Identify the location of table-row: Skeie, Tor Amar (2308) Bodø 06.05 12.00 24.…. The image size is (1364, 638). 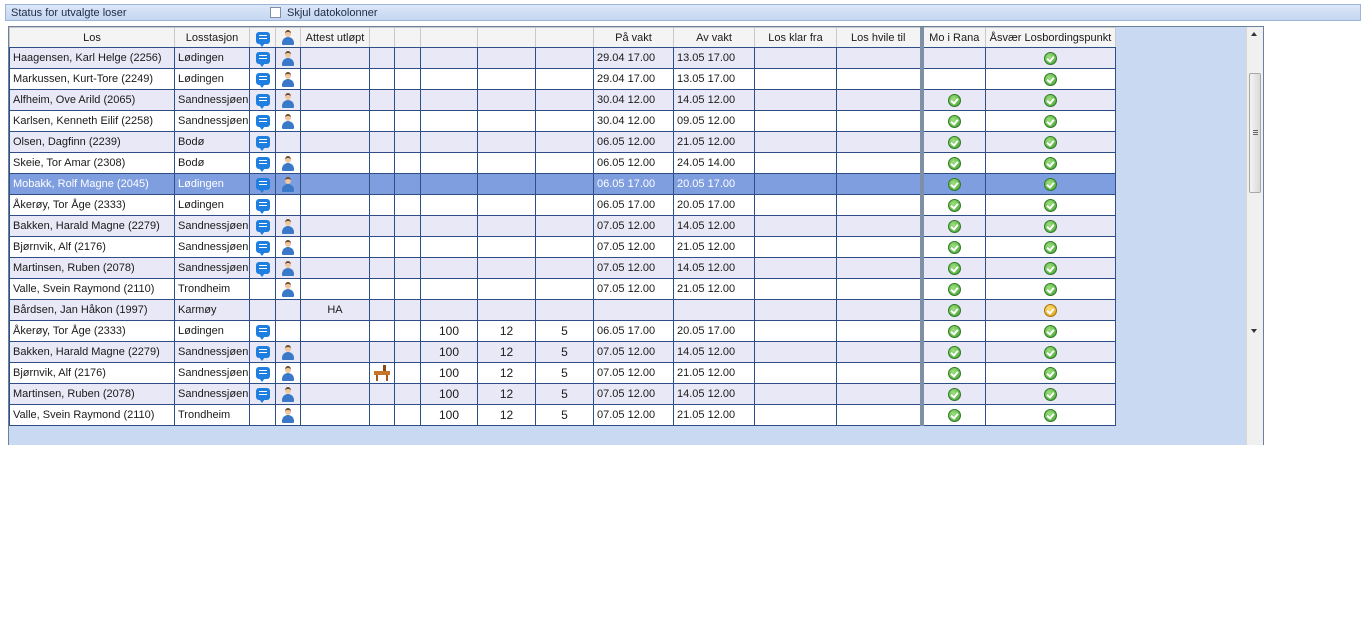
(562, 163).